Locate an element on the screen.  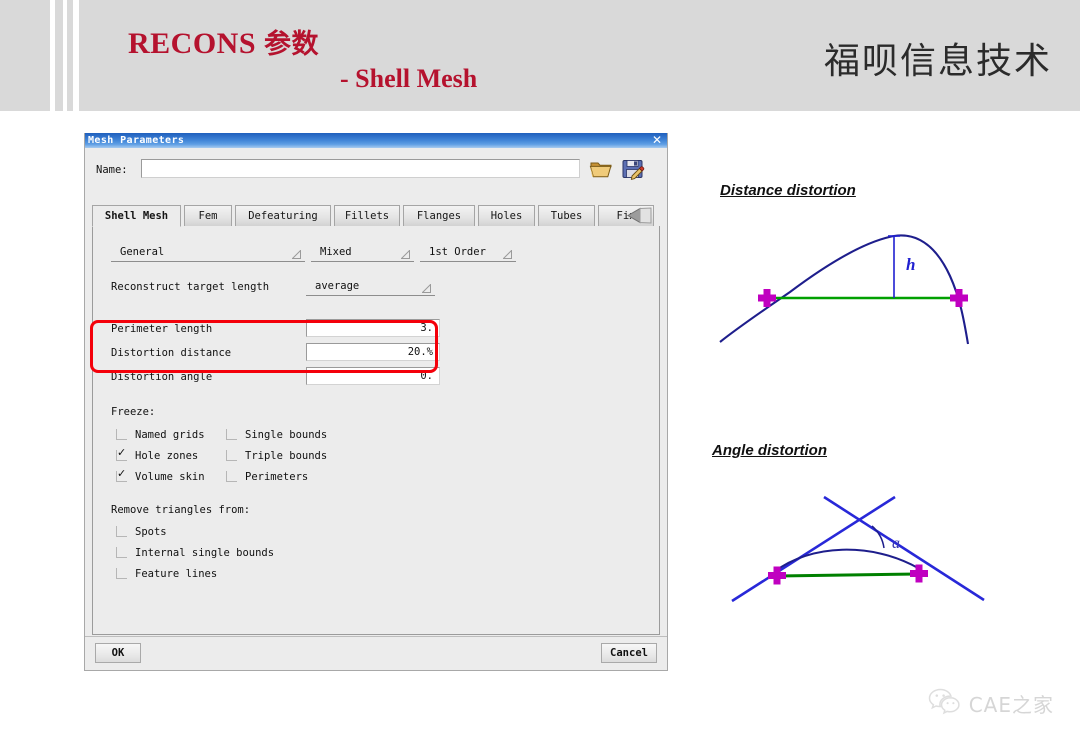
name-input is located at coordinates (360, 168).